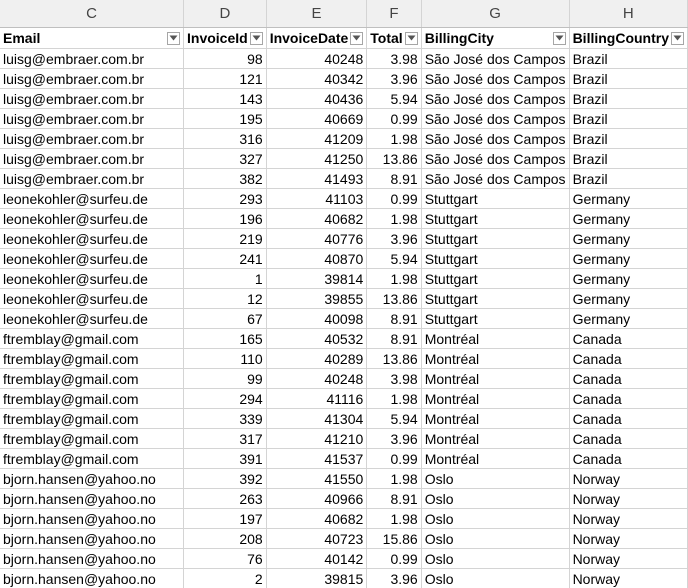  I want to click on invoice-date-cell: 39815, so click(317, 578).